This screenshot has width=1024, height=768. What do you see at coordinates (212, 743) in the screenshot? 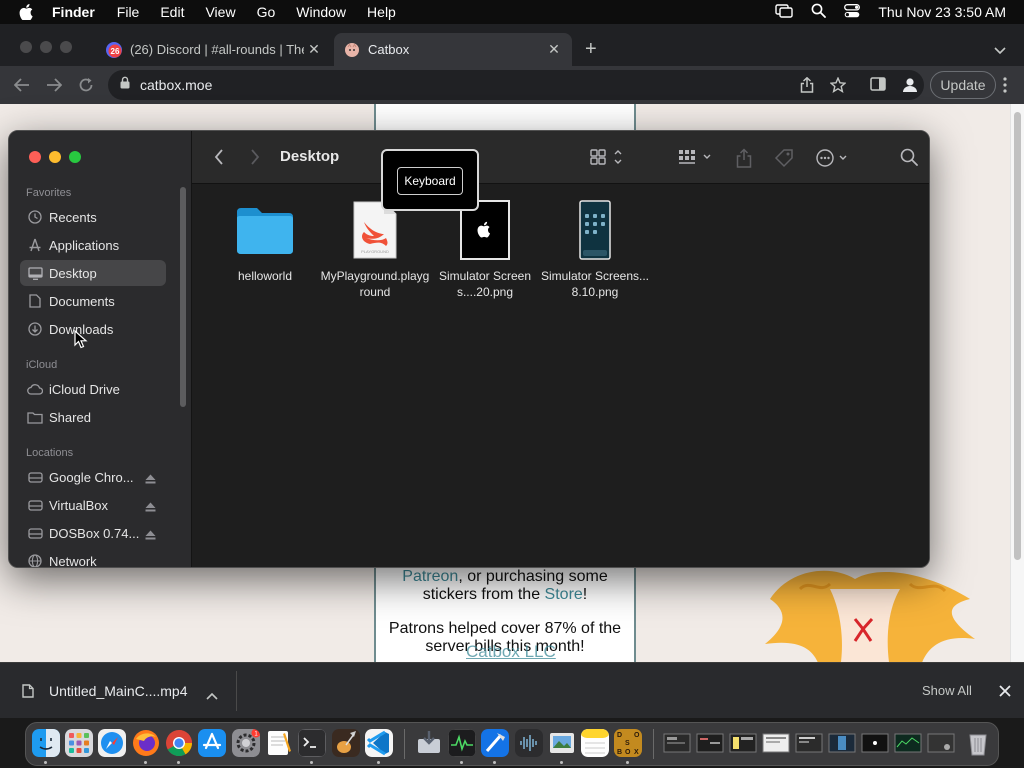
I see `dock-app-store-icon` at bounding box center [212, 743].